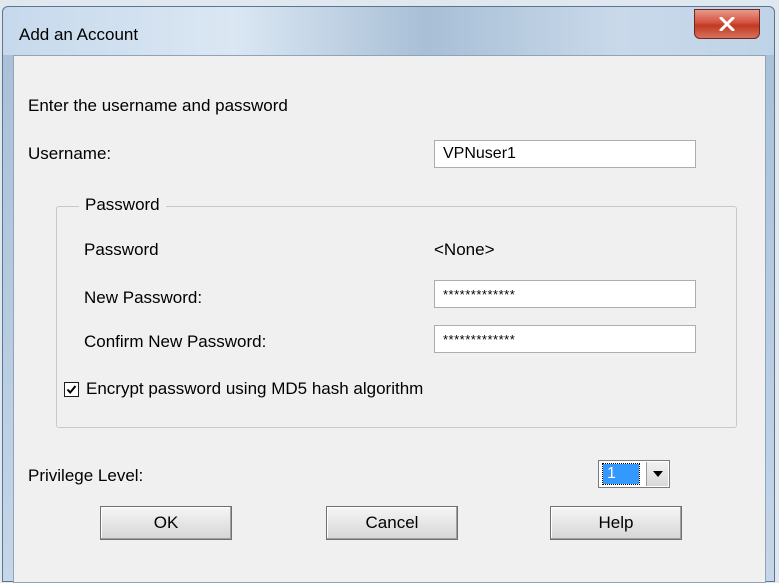 This screenshot has height=583, width=779. I want to click on title-bar: Add an Account, so click(388, 31).